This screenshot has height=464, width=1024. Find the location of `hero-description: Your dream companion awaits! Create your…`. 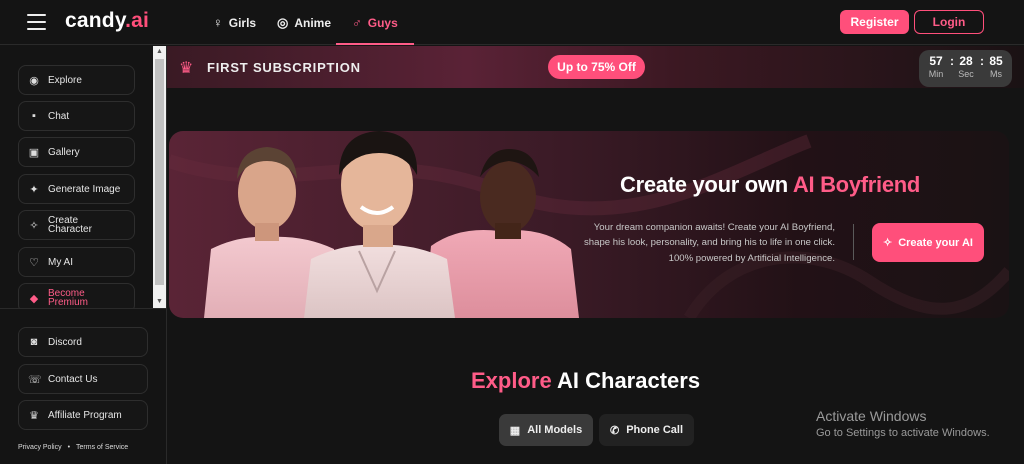

hero-description: Your dream companion awaits! Create your… is located at coordinates (709, 243).